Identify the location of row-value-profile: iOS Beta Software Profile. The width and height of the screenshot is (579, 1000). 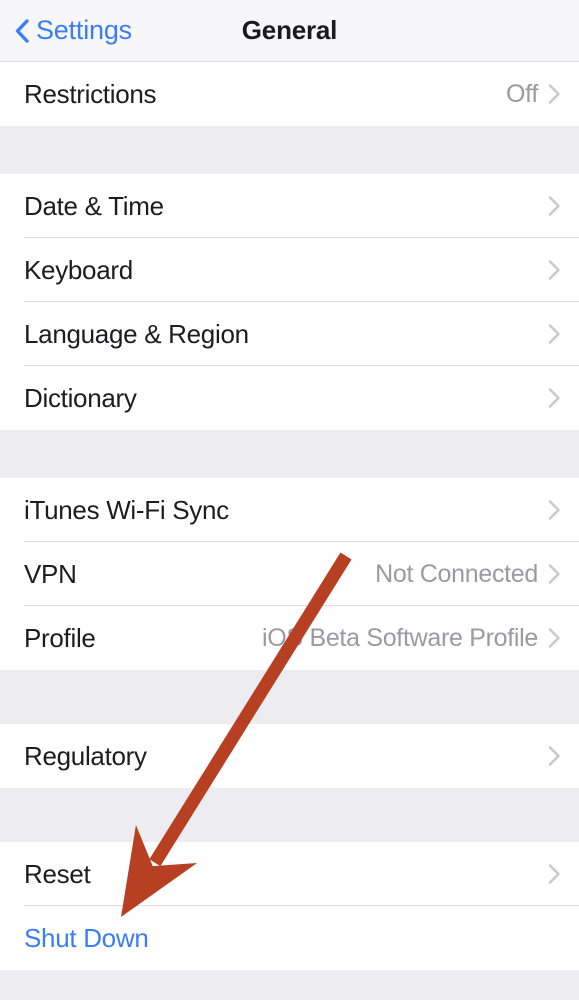
(400, 637).